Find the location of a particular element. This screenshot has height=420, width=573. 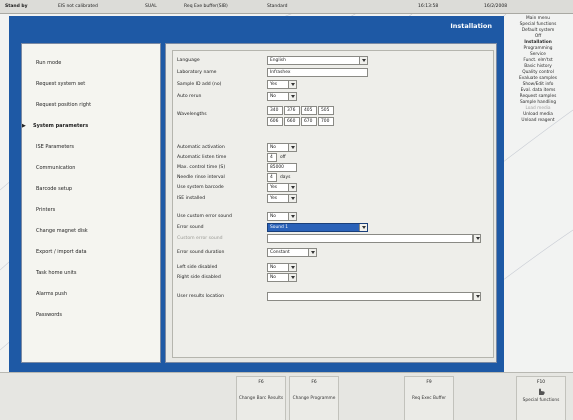

tree-item-unload-reagent: Unload reagent is located at coordinates (538, 120).